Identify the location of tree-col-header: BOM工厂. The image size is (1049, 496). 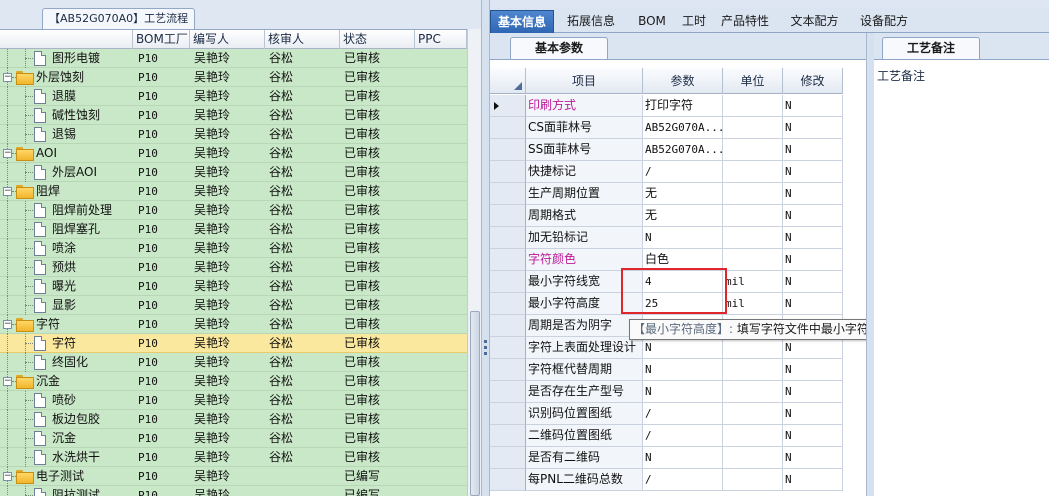
(161, 39).